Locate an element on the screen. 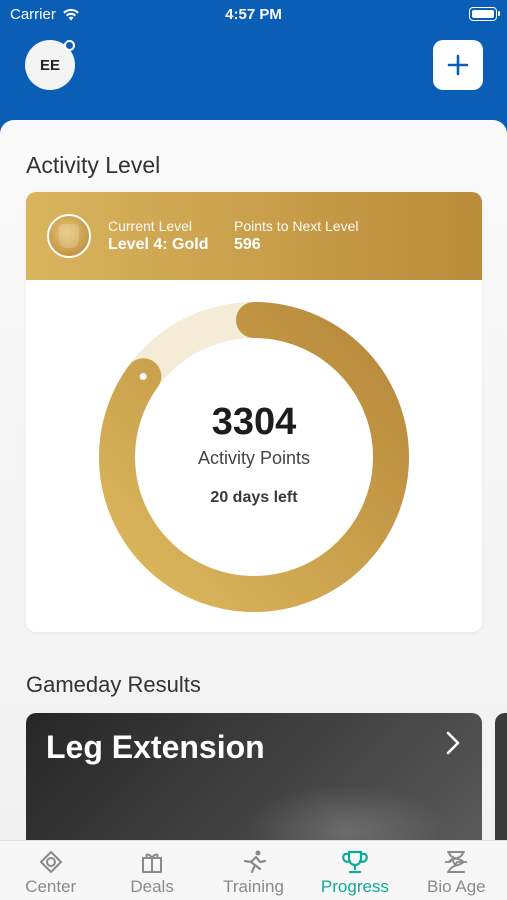 The height and width of the screenshot is (900, 507). tab-center: Center is located at coordinates (50, 870).